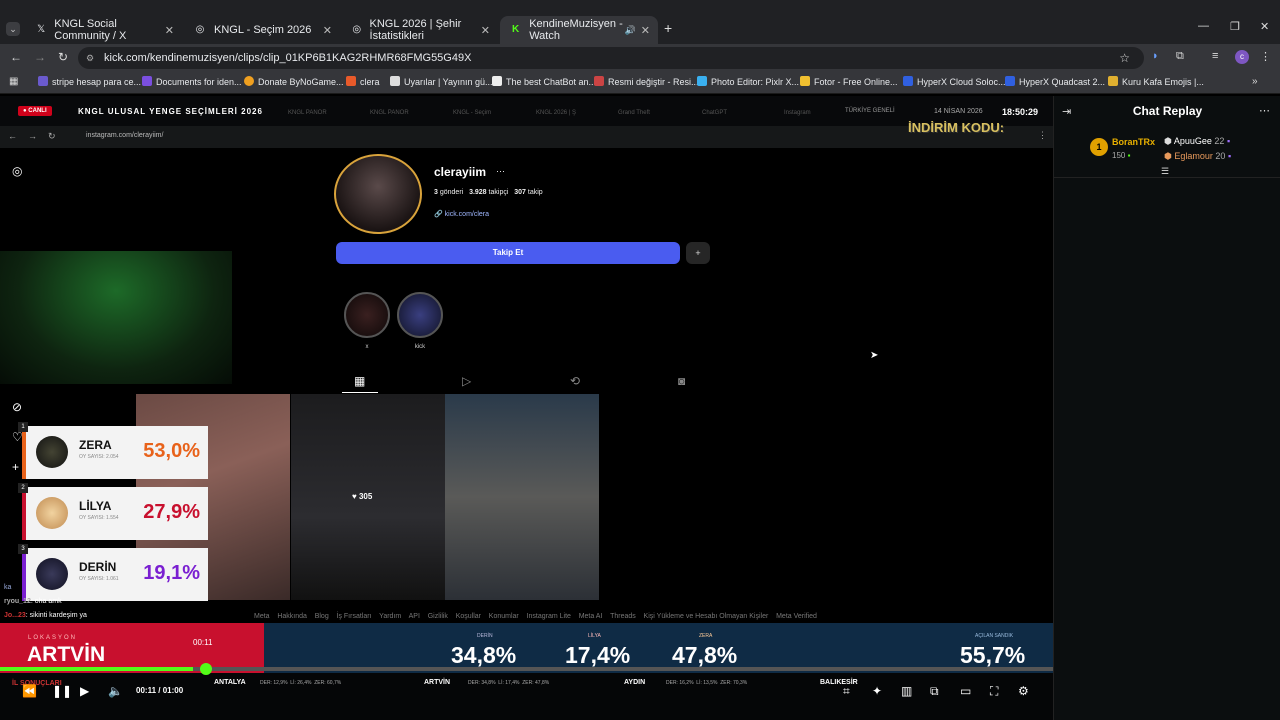  I want to click on site-info-icon: ⚙, so click(90, 58).